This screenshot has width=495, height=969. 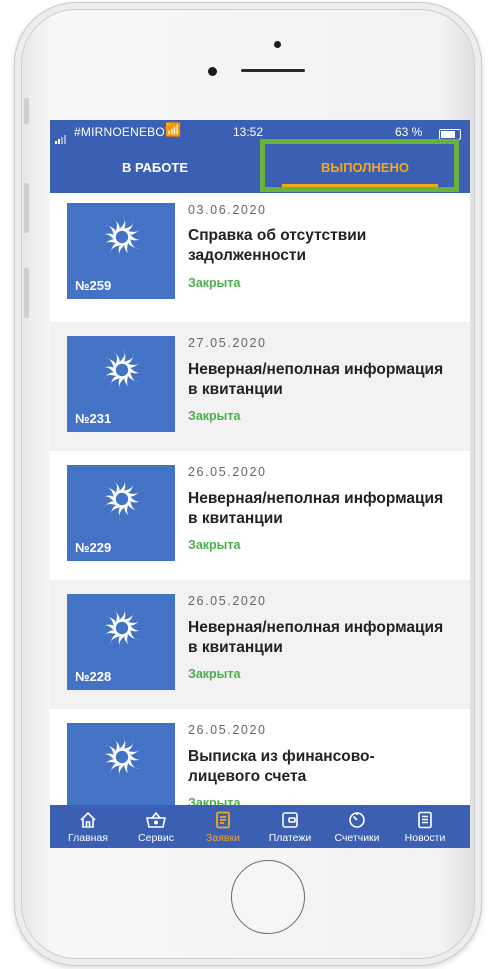 What do you see at coordinates (212, 71) in the screenshot?
I see `proximity-sensor` at bounding box center [212, 71].